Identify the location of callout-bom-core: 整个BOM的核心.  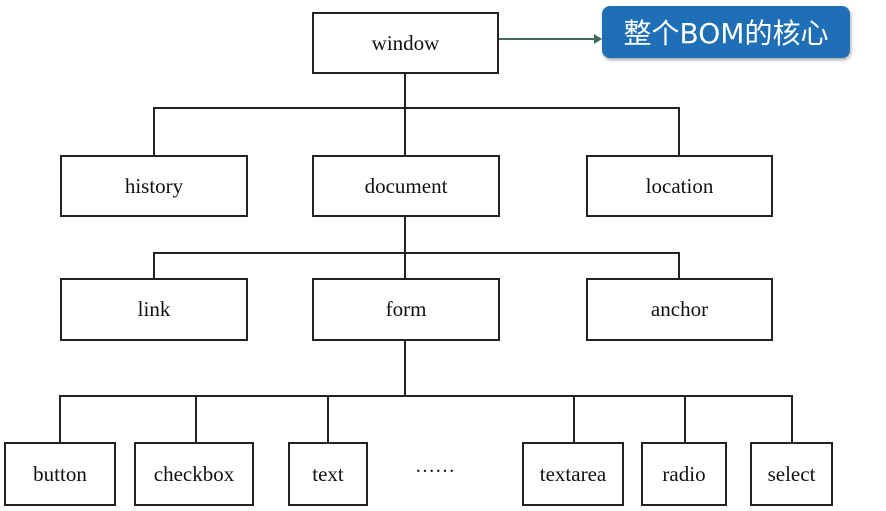
(726, 32).